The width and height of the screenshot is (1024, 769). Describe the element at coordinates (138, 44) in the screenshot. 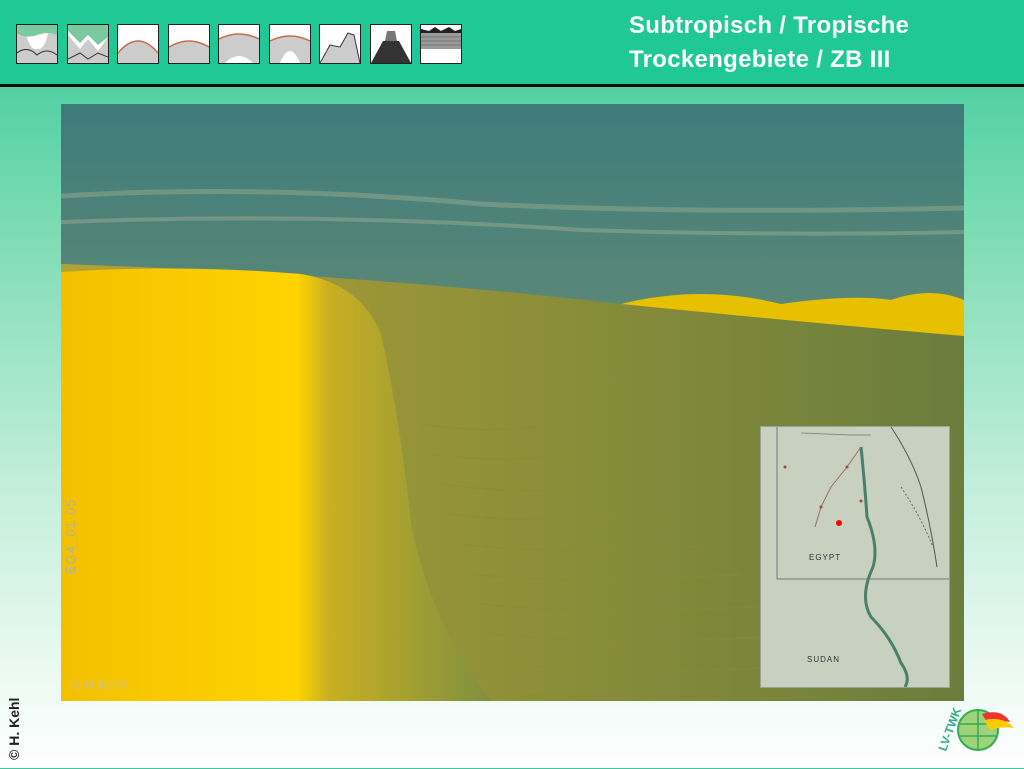

I see `zb-3-icon` at that location.